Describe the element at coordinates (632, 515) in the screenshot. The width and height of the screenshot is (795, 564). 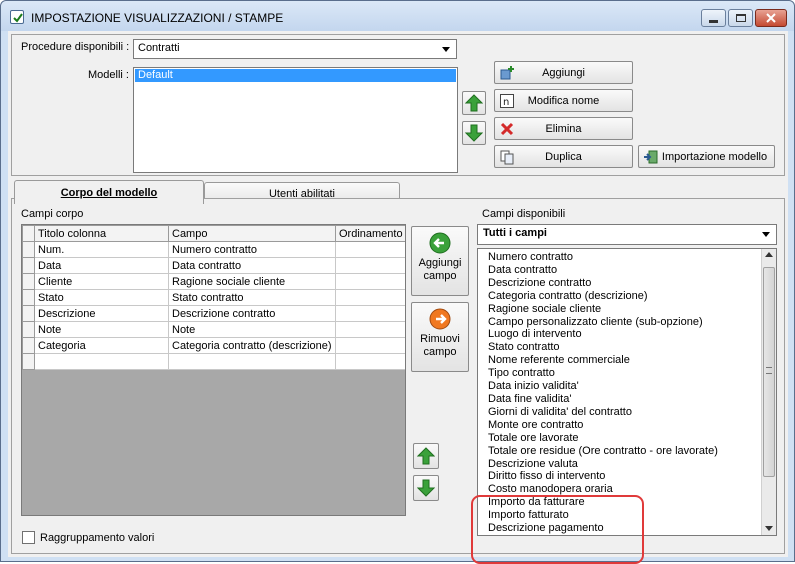
I see `list-item: Importo fatturato` at that location.